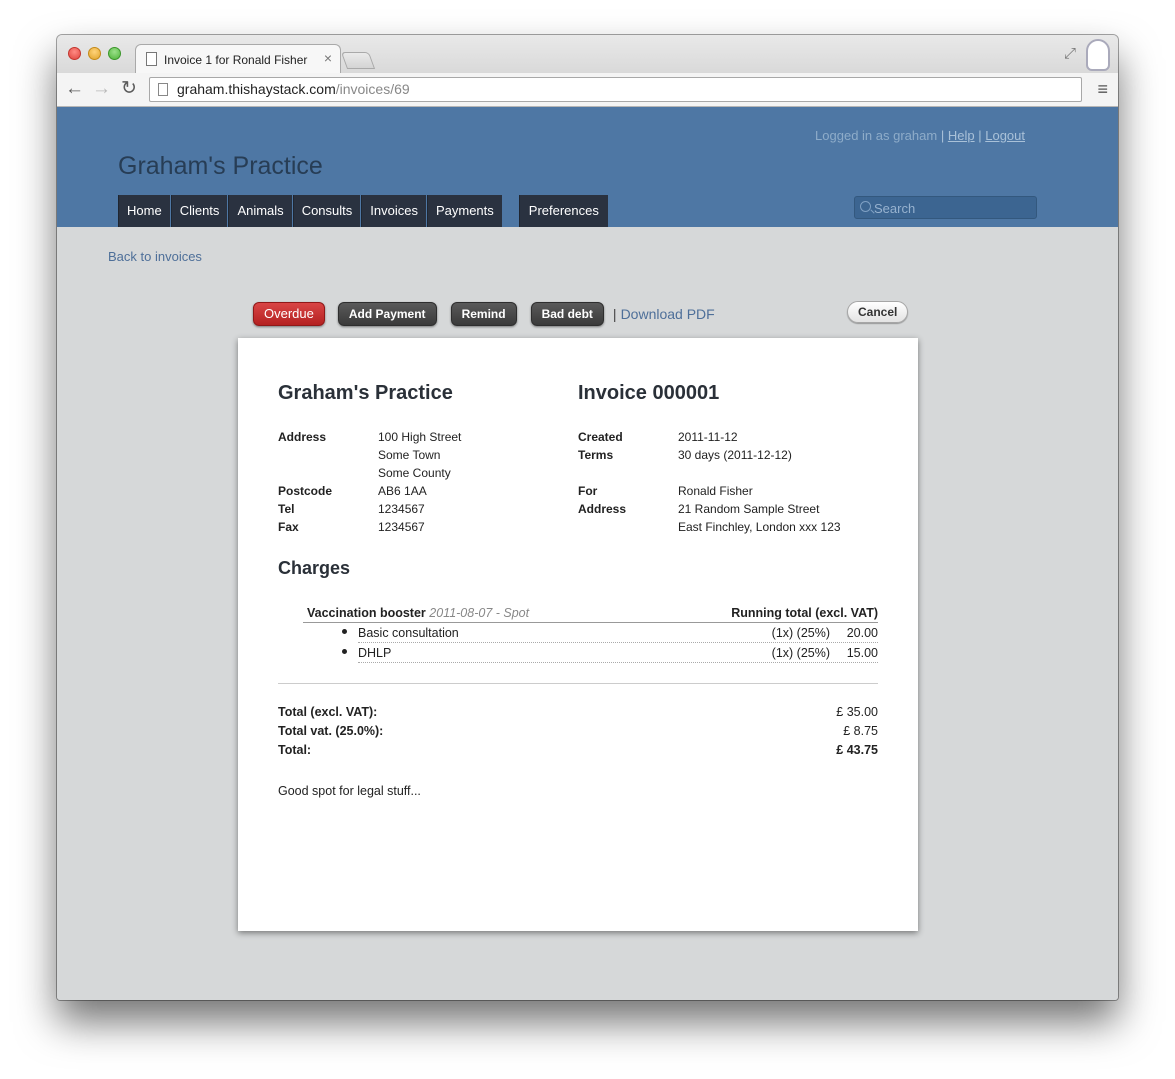  I want to click on practice-name: Graham's Practice, so click(365, 393).